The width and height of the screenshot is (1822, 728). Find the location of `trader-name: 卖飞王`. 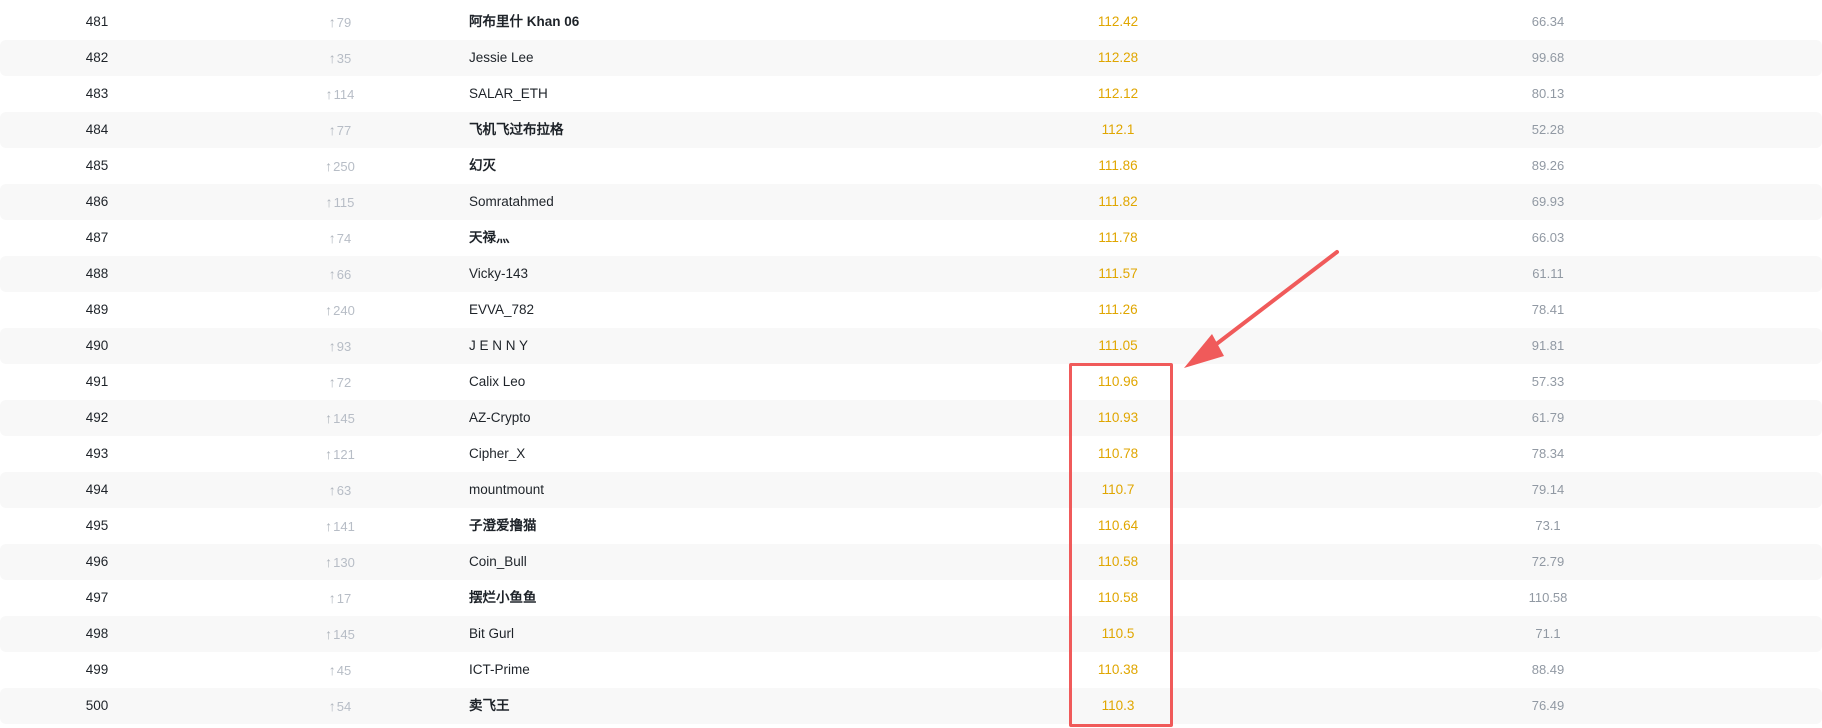

trader-name: 卖飞王 is located at coordinates (489, 706).